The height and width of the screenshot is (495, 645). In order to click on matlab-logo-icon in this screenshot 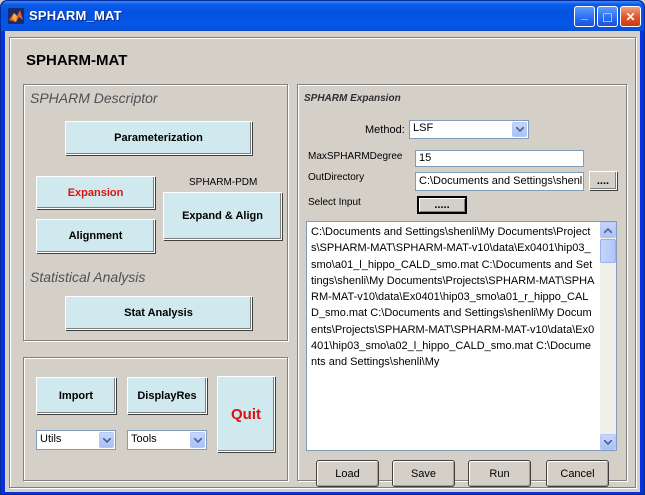, I will do `click(16, 16)`.